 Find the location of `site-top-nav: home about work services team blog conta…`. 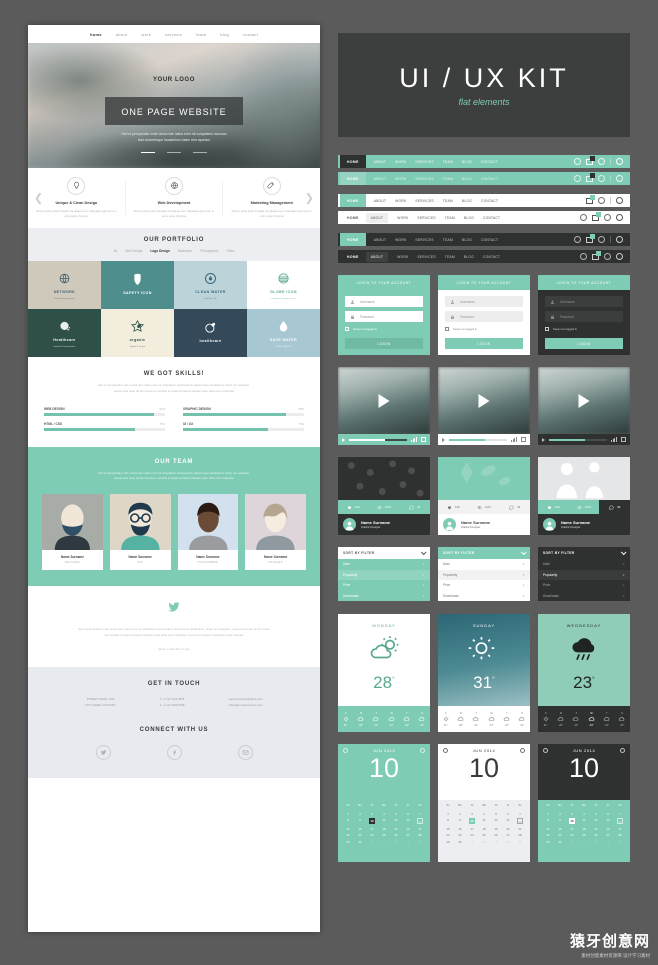

site-top-nav: home about work services team blog conta… is located at coordinates (174, 34).